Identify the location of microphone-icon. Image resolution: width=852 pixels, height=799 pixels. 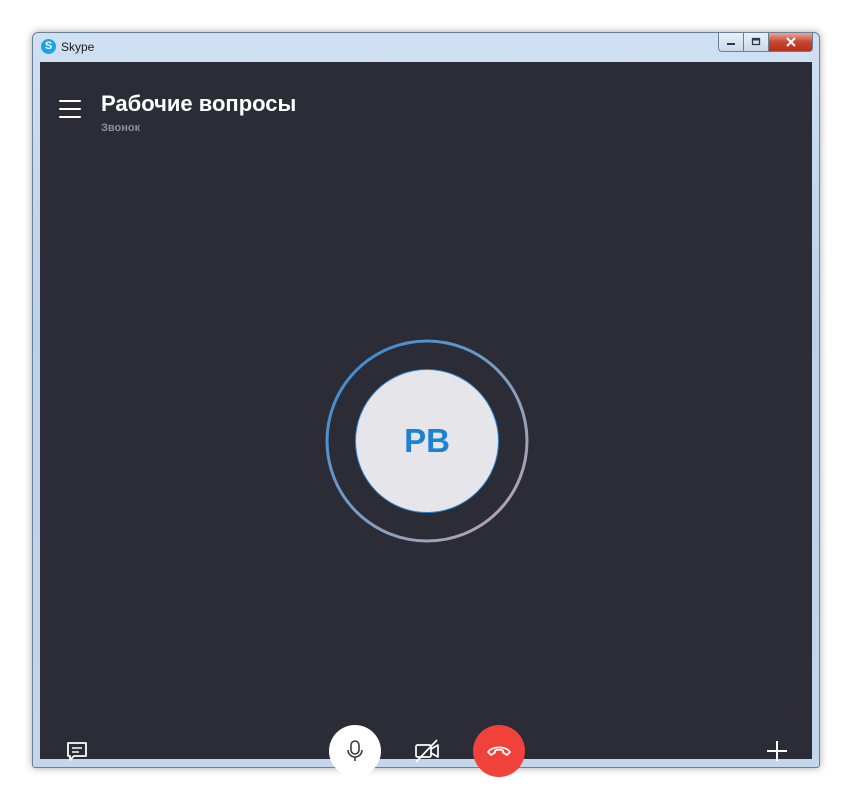
(355, 750).